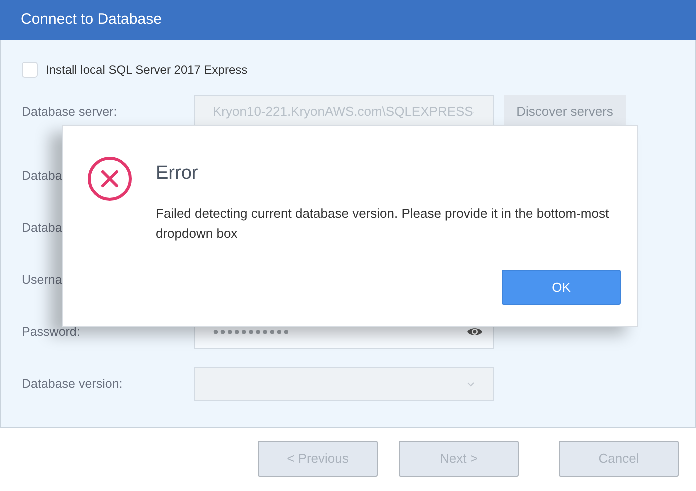 The width and height of the screenshot is (696, 491). What do you see at coordinates (42, 280) in the screenshot?
I see `field-label: Userna` at bounding box center [42, 280].